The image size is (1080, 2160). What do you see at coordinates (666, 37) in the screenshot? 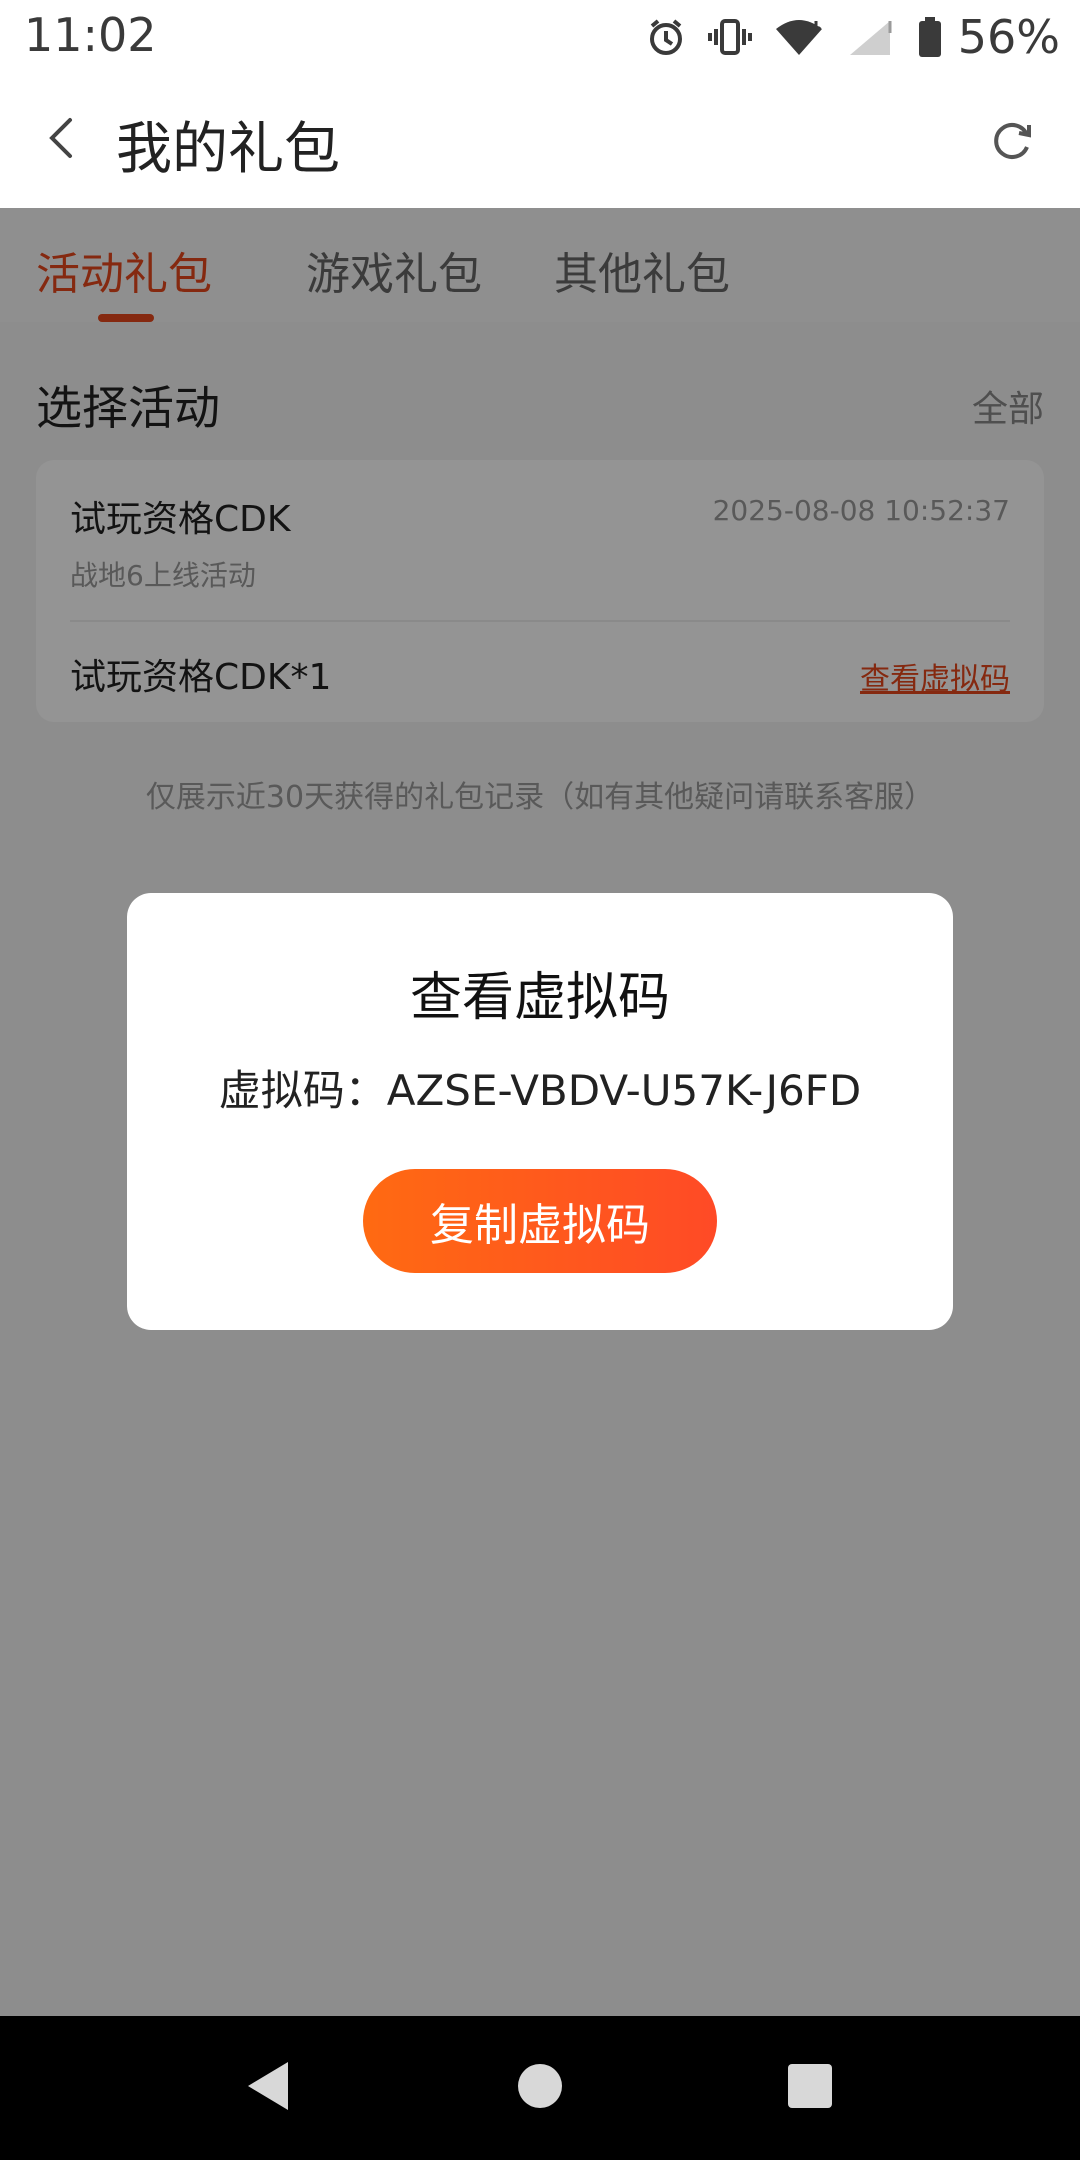
I see `alarm-icon` at bounding box center [666, 37].